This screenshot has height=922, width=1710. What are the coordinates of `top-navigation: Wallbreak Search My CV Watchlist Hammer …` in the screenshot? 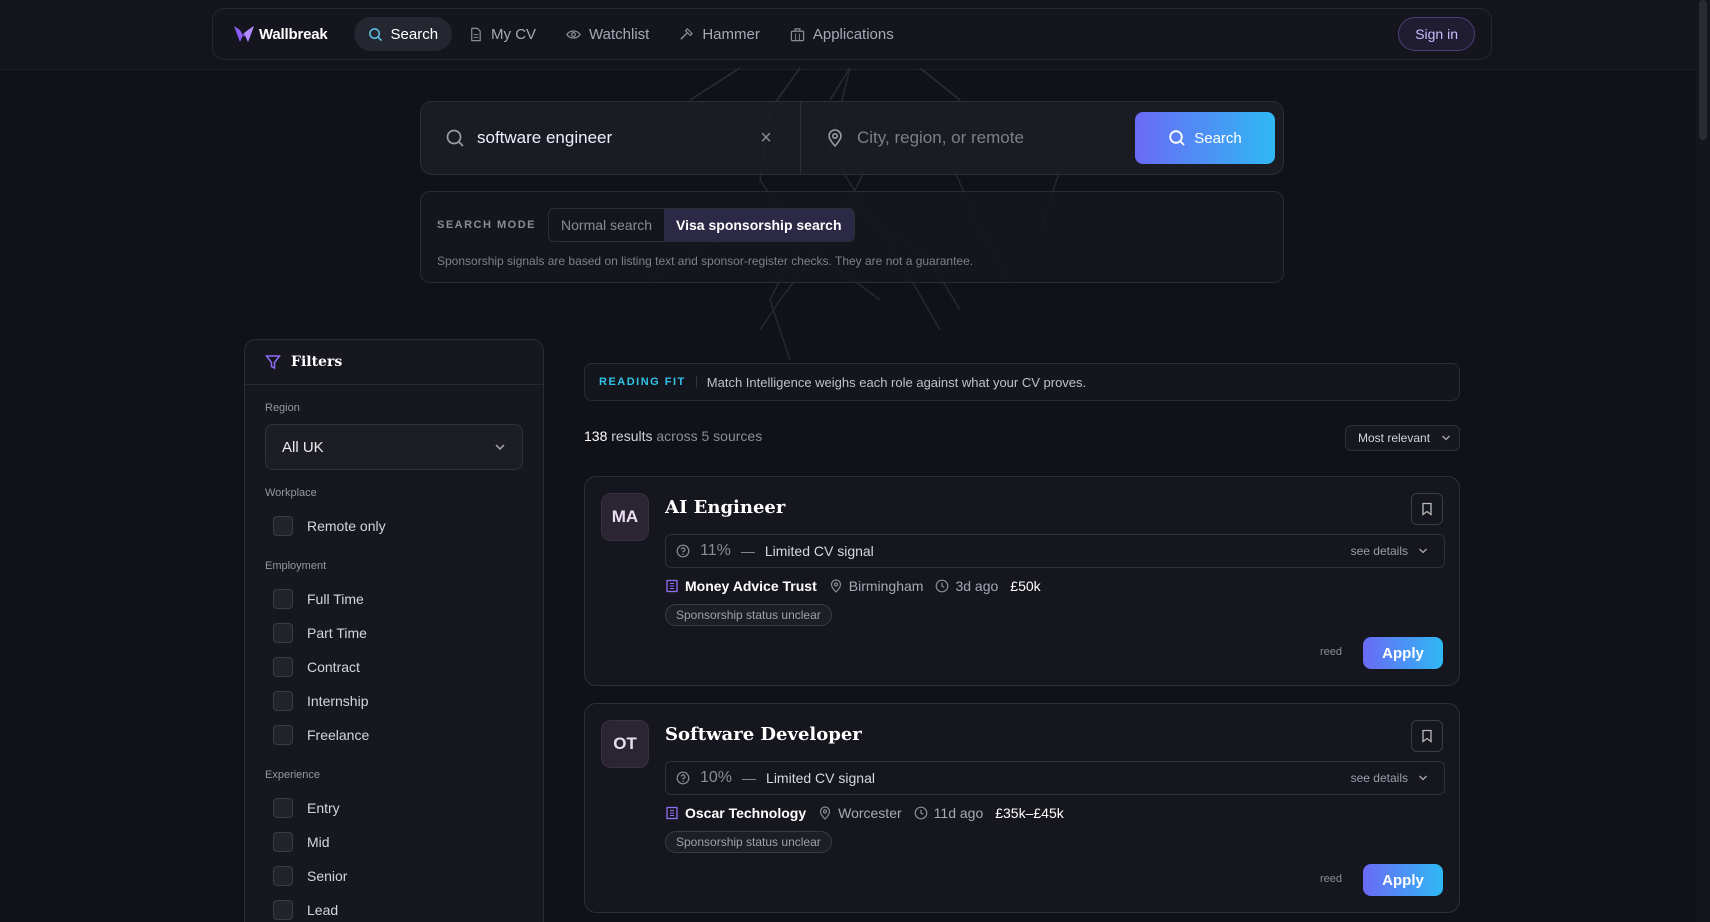 It's located at (852, 34).